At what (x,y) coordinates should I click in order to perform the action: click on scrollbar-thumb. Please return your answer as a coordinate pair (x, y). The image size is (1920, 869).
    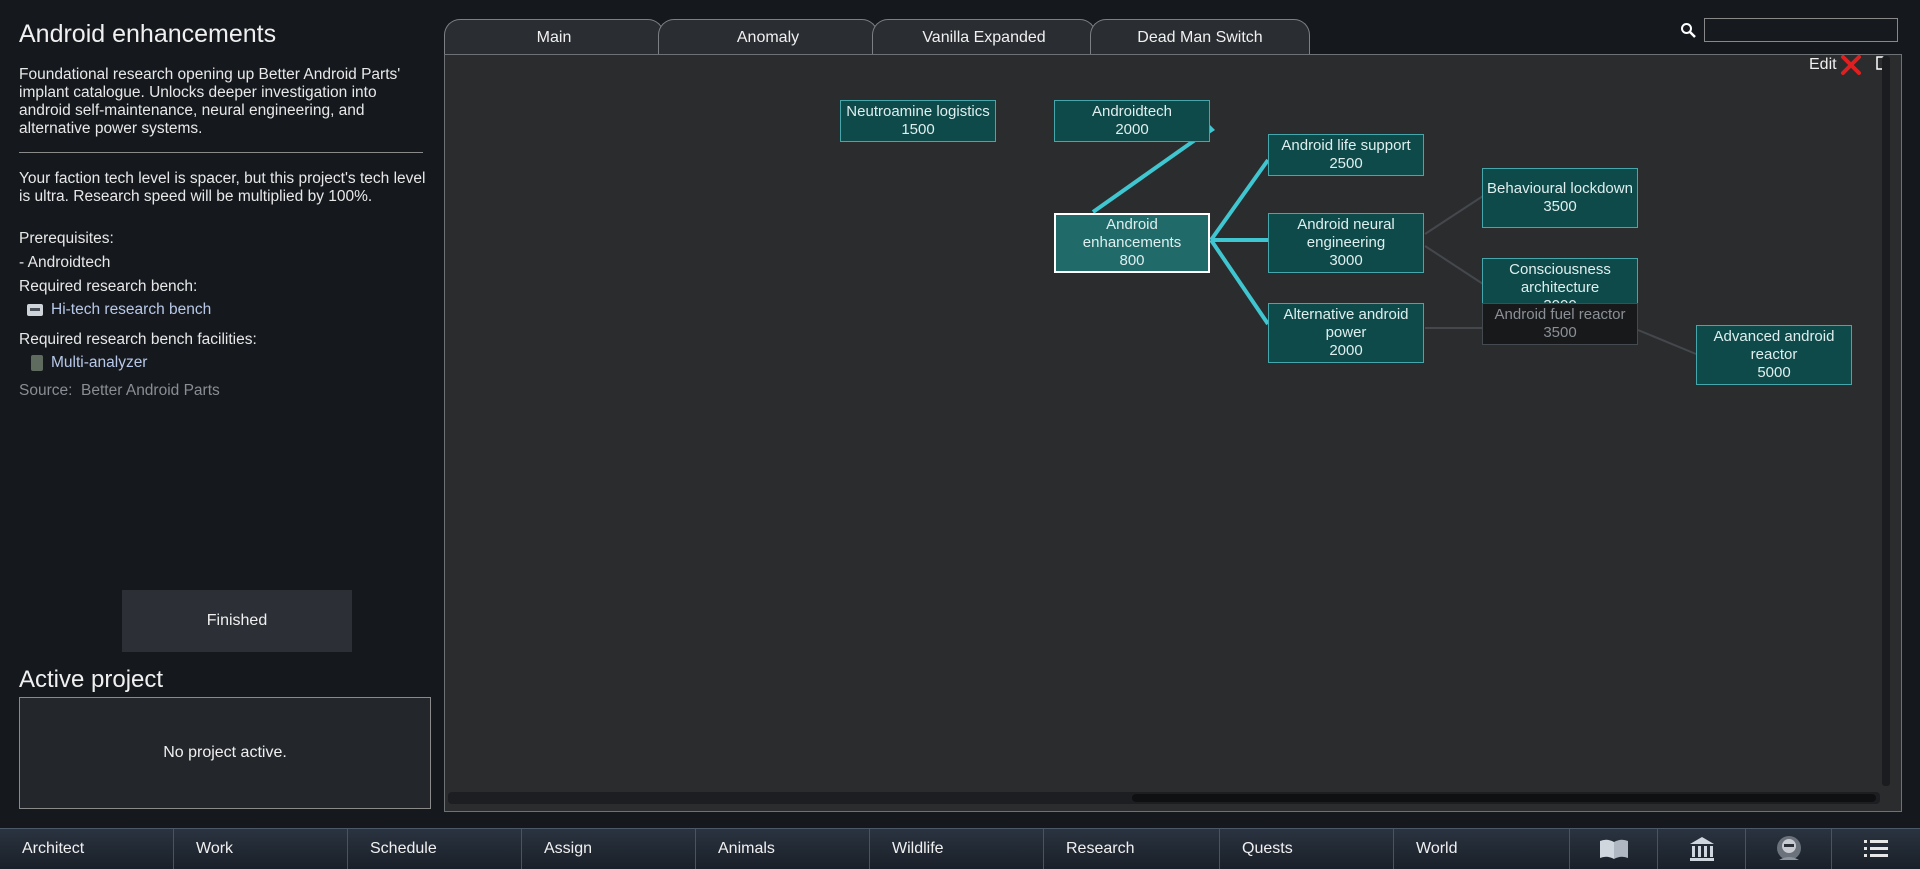
    Looking at the image, I should click on (1504, 798).